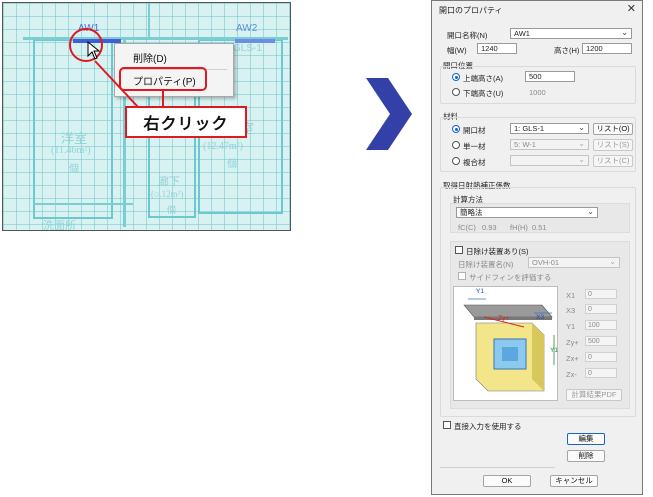 The image size is (653, 497). What do you see at coordinates (549, 160) in the screenshot?
I see `composite-material-combo: ⌄` at bounding box center [549, 160].